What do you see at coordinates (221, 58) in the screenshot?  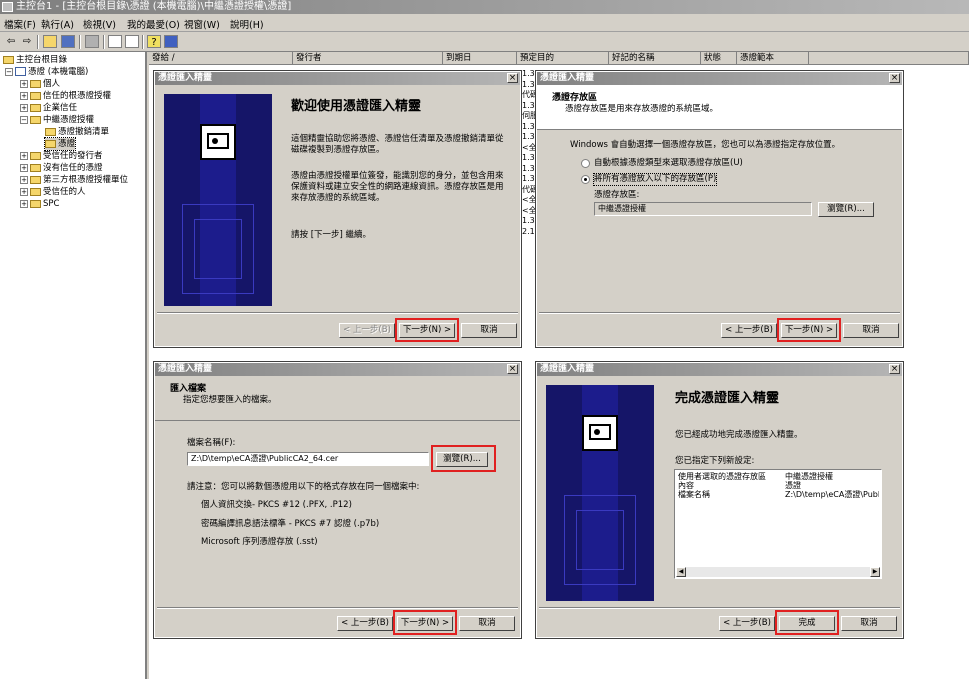 I see `column-issued-to: 發給 /` at bounding box center [221, 58].